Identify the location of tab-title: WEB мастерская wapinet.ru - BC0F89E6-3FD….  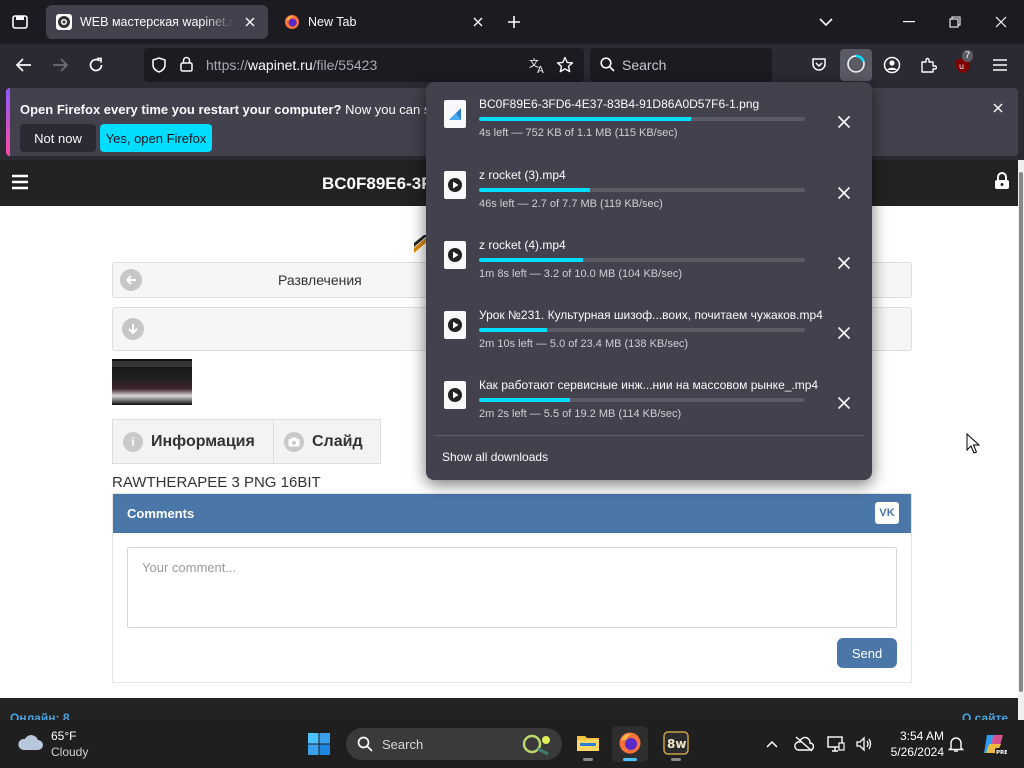
(157, 22).